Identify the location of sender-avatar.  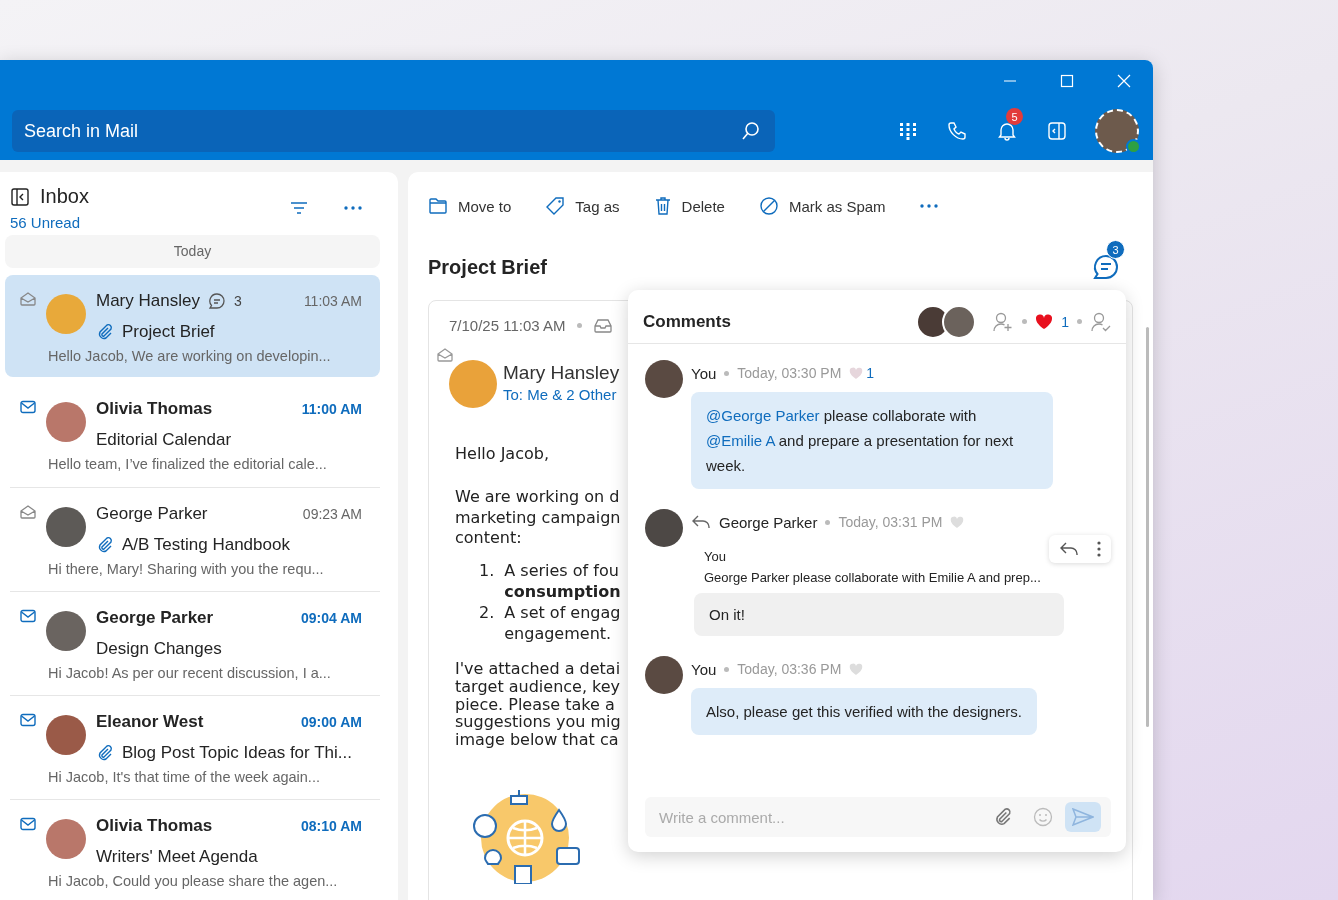
(473, 384).